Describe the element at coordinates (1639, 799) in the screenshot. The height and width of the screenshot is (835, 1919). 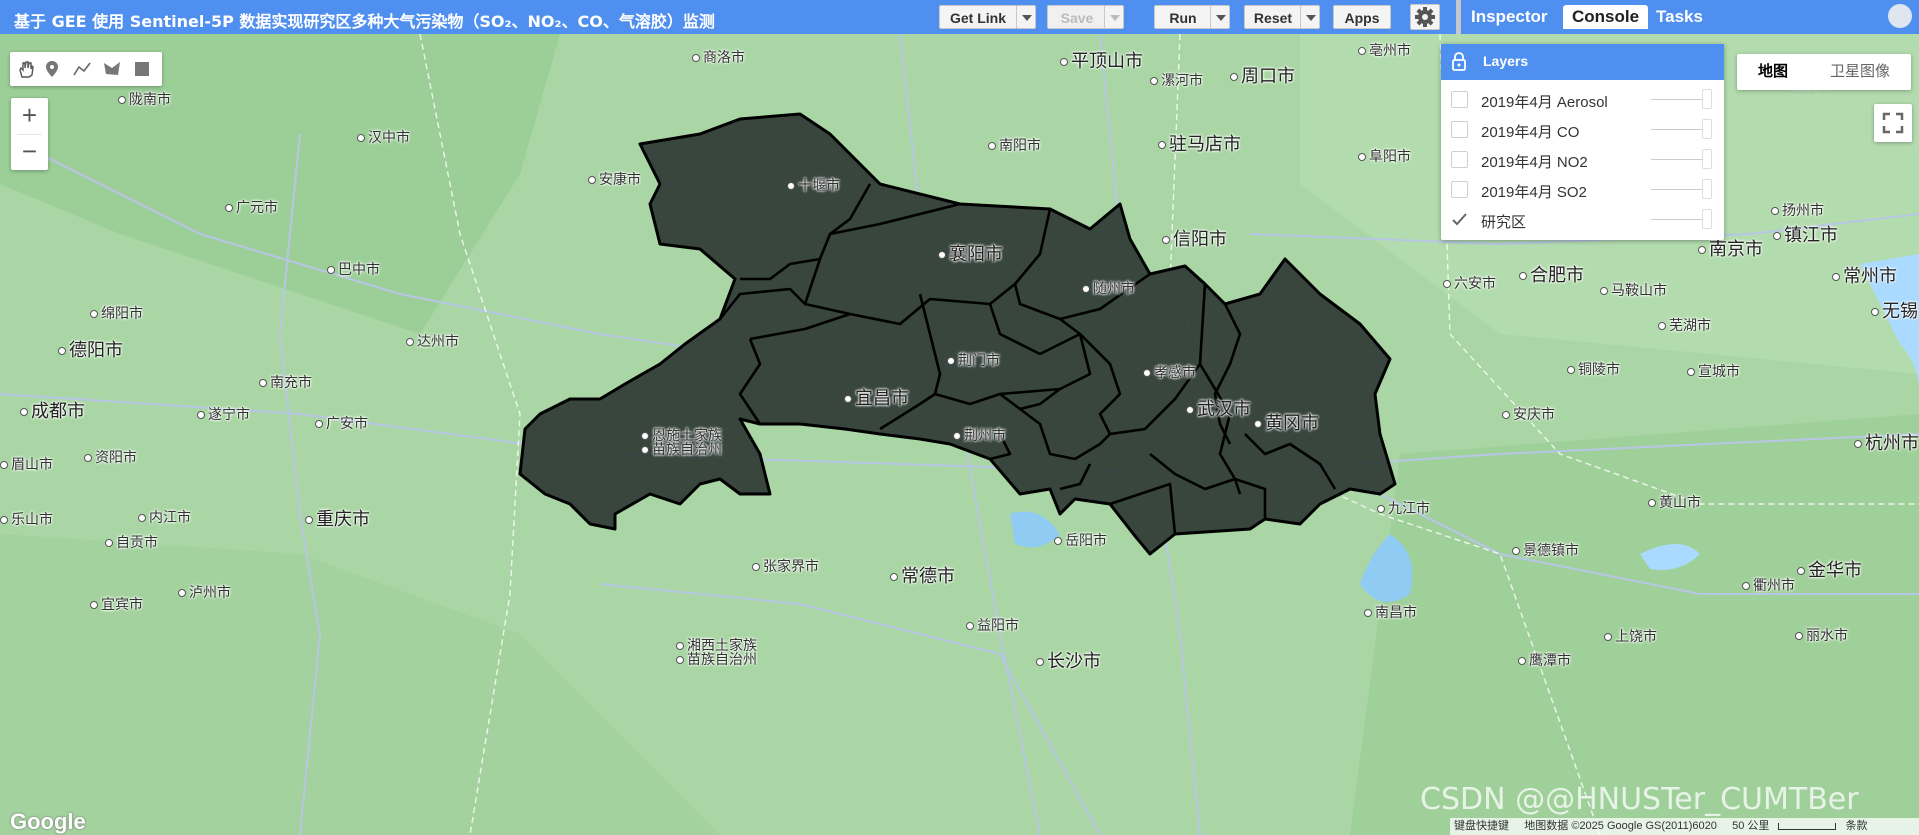
I see `watermark: CSDN @@HNUSTer_CUMTBer` at that location.